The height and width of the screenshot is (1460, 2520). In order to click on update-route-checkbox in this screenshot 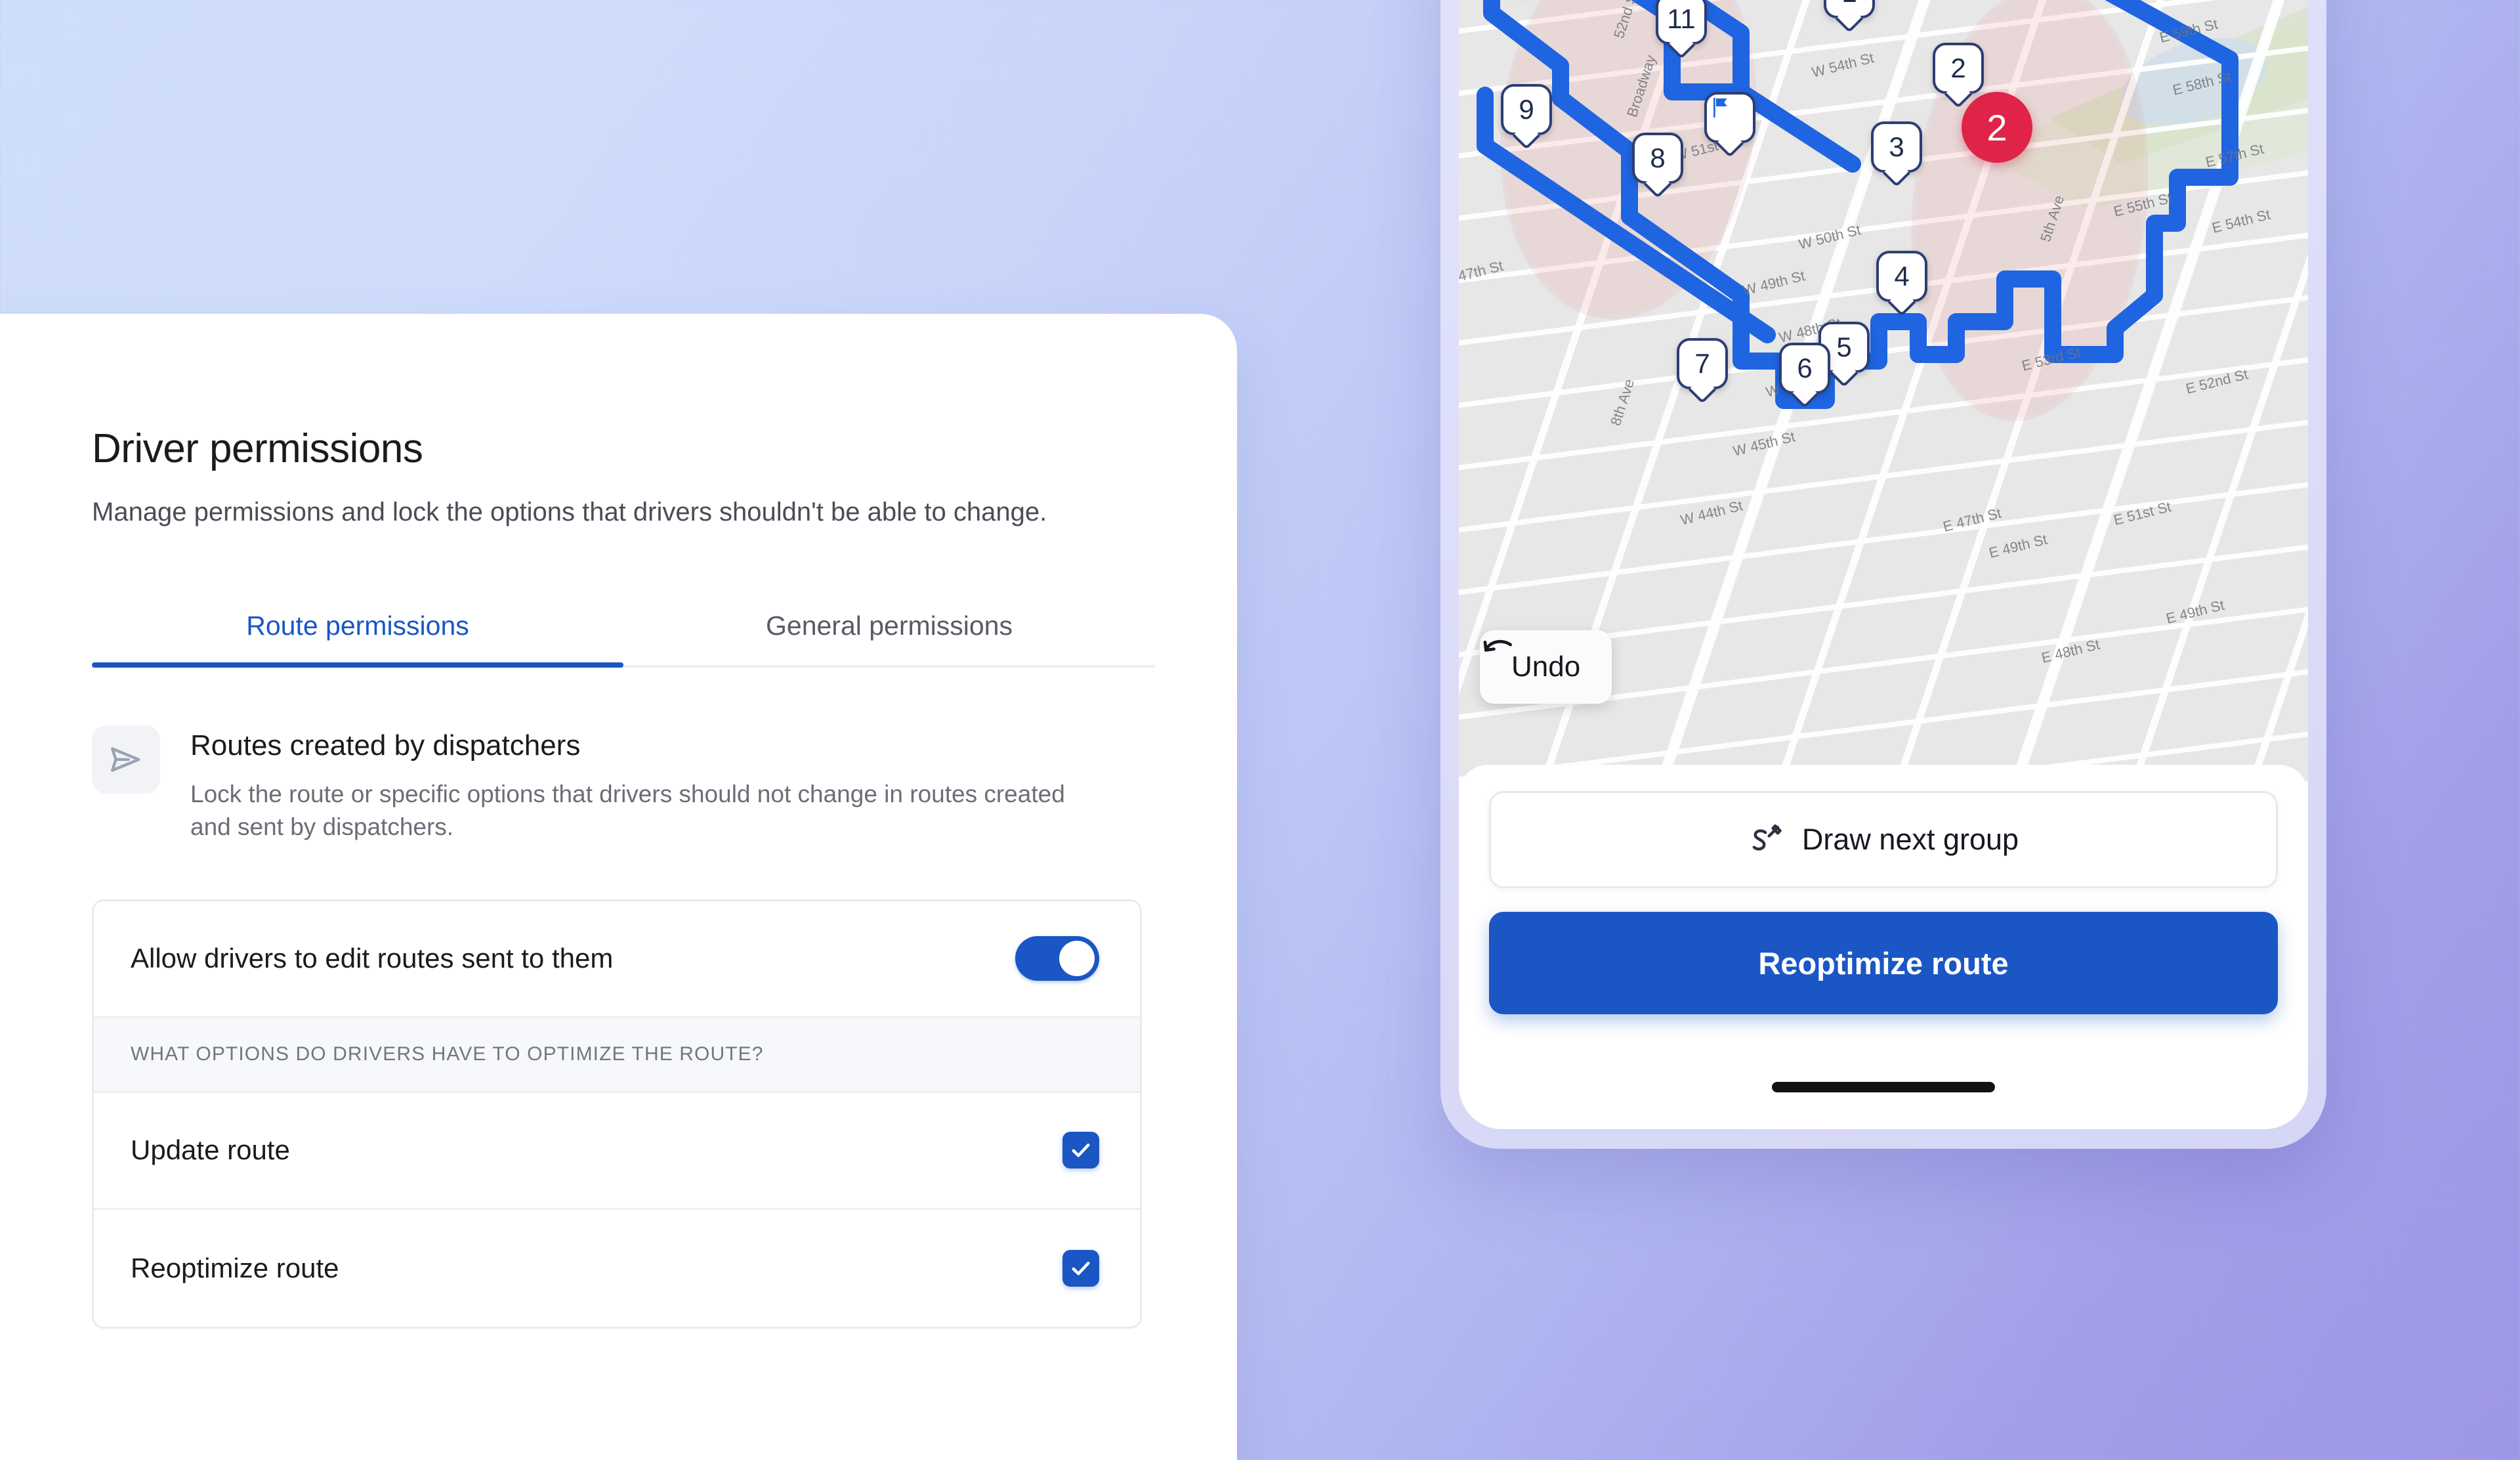, I will do `click(1080, 1150)`.